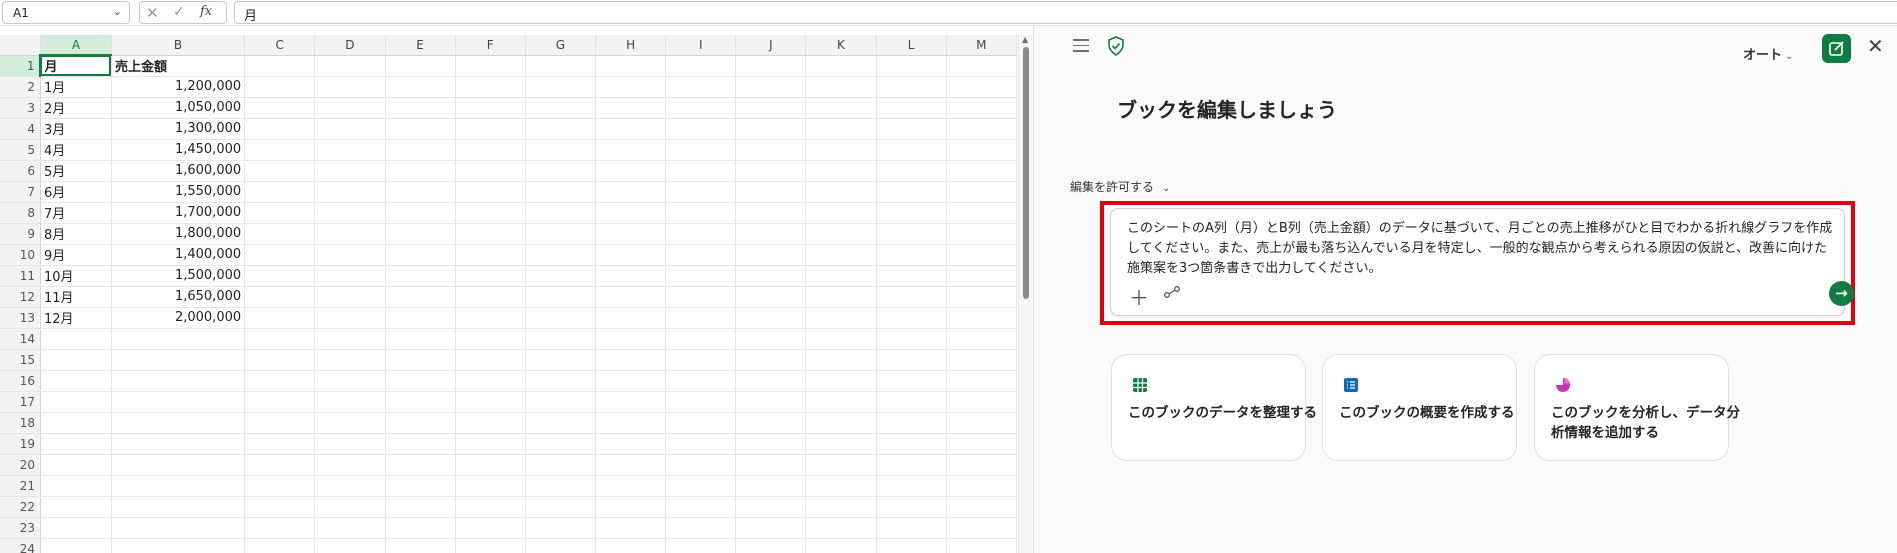 The width and height of the screenshot is (1897, 553). What do you see at coordinates (178, 444) in the screenshot?
I see `cell-B19` at bounding box center [178, 444].